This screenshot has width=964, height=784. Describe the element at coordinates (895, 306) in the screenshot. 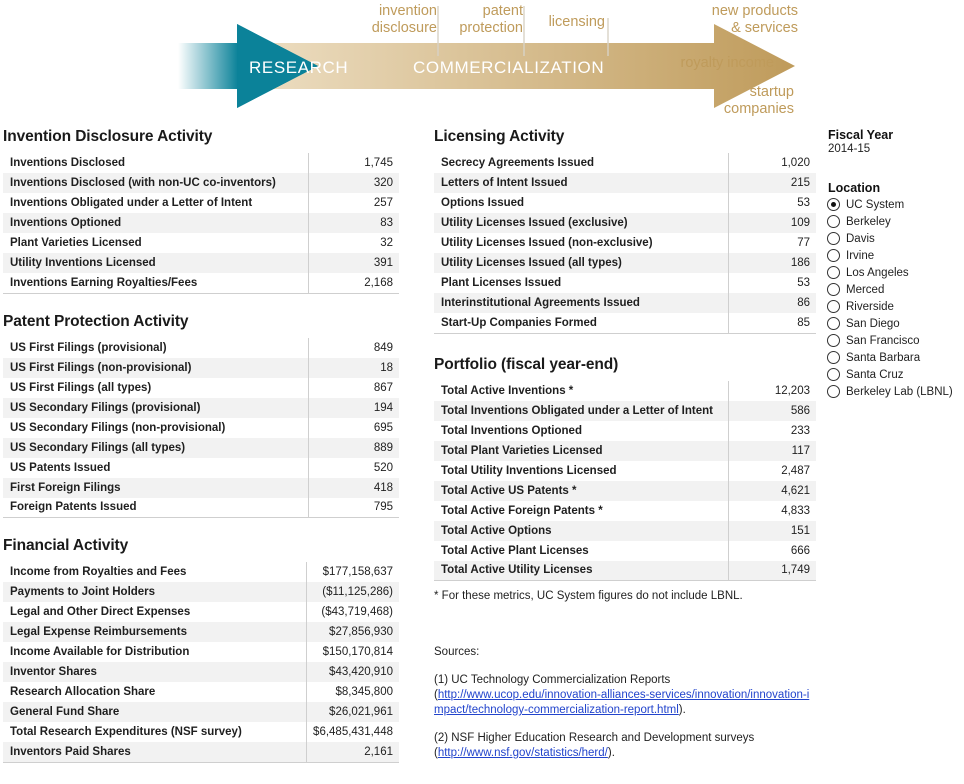

I see `location-option-riverside: Riverside` at that location.